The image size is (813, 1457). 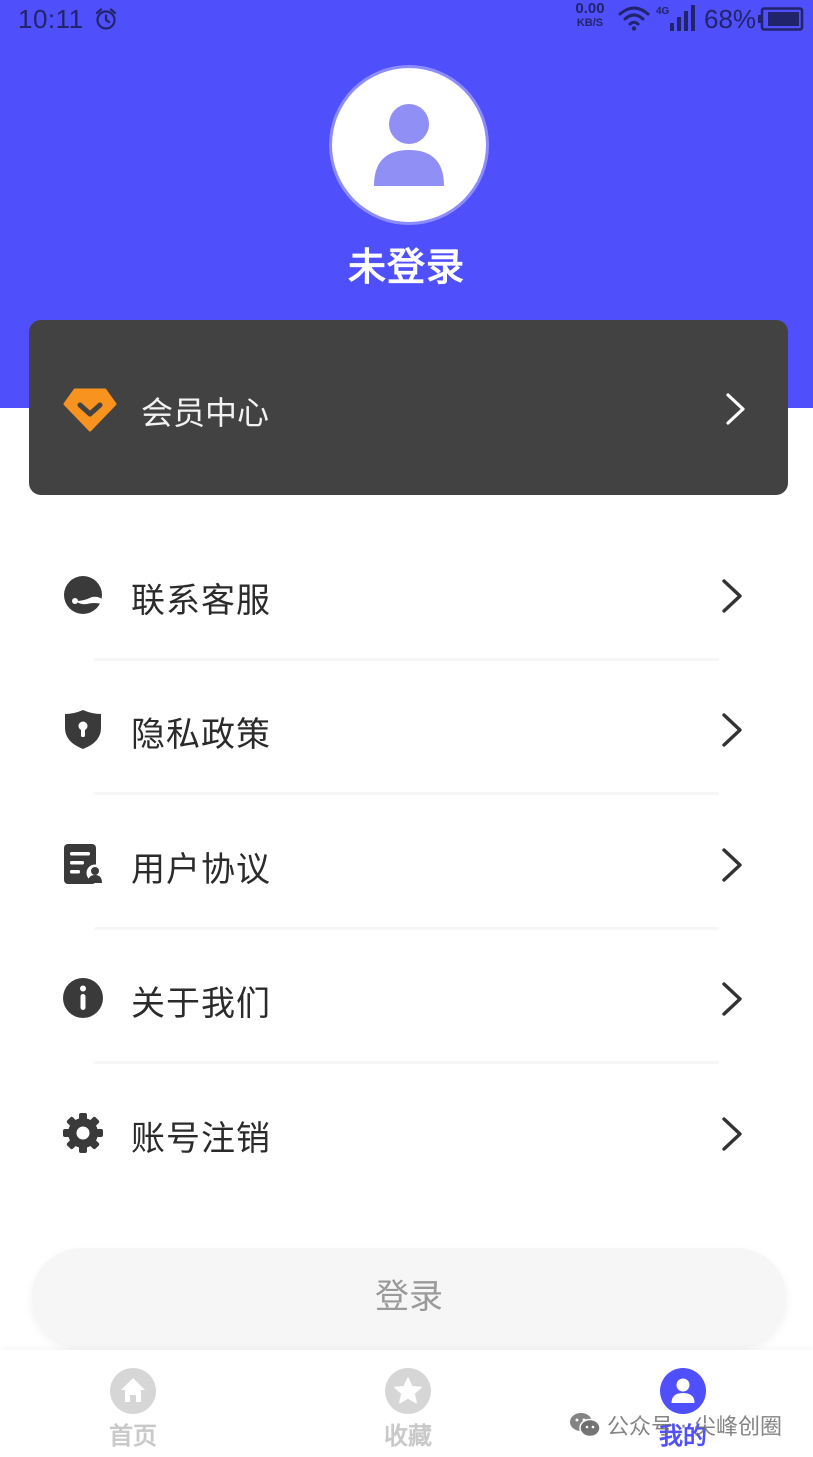 I want to click on user-name: 未登录, so click(x=406, y=263).